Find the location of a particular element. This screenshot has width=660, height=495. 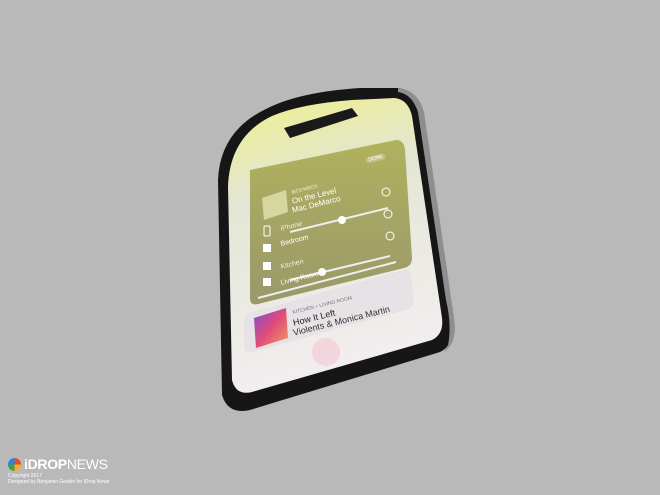

idropnews-drop-icon is located at coordinates (14, 464).